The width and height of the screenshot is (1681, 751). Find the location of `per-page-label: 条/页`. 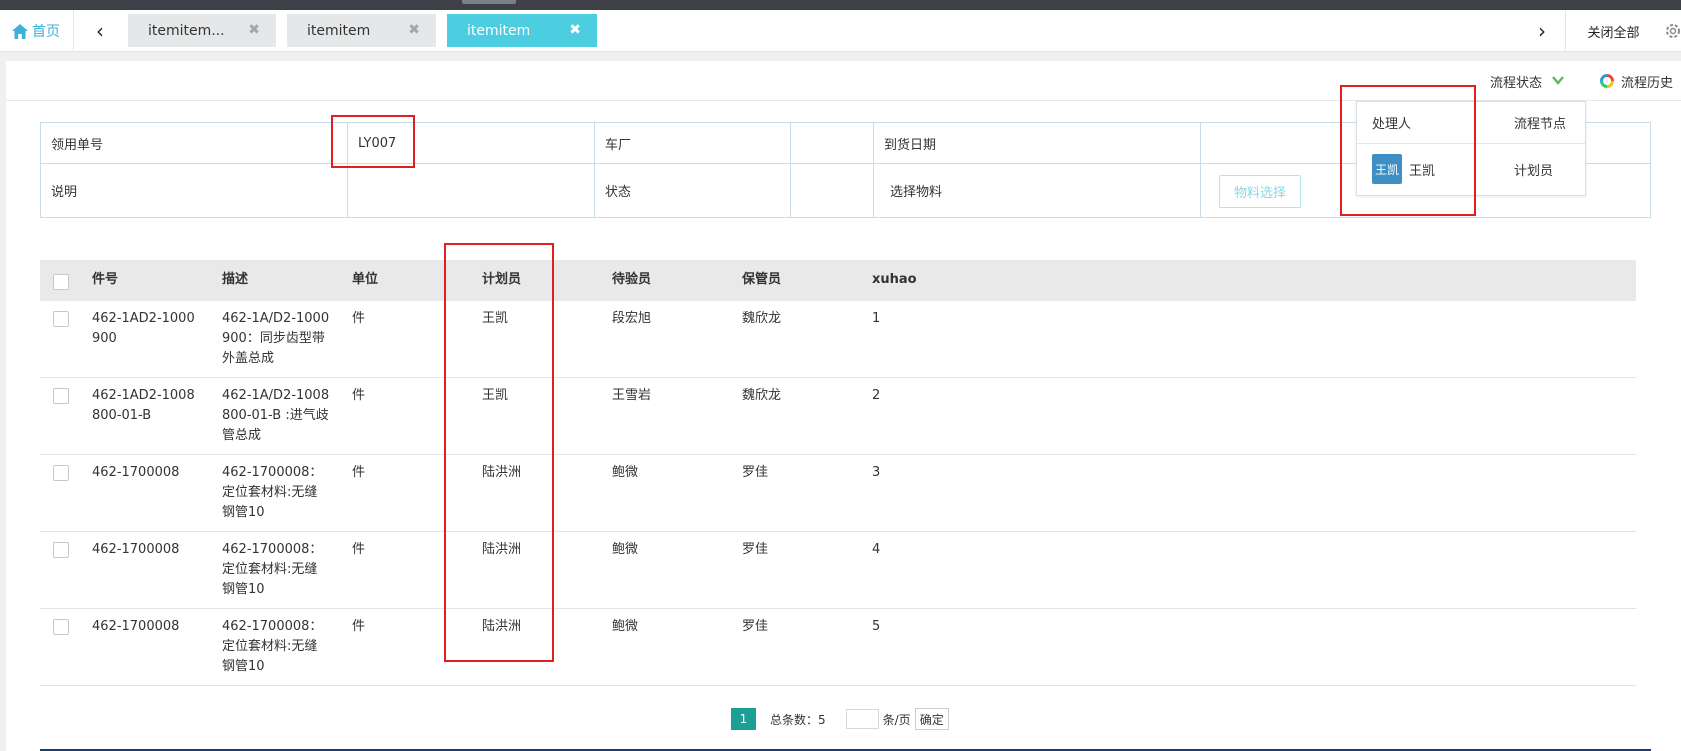

per-page-label: 条/页 is located at coordinates (896, 719).